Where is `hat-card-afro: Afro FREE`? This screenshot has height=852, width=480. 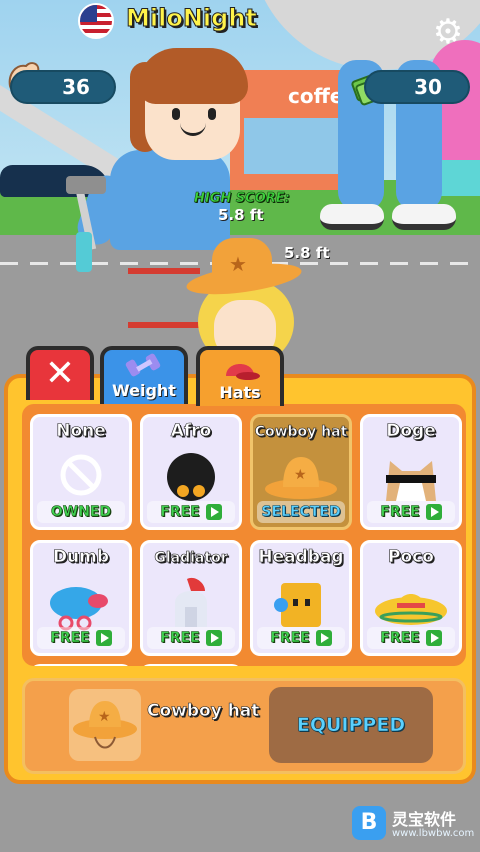 hat-card-afro: Afro FREE is located at coordinates (191, 472).